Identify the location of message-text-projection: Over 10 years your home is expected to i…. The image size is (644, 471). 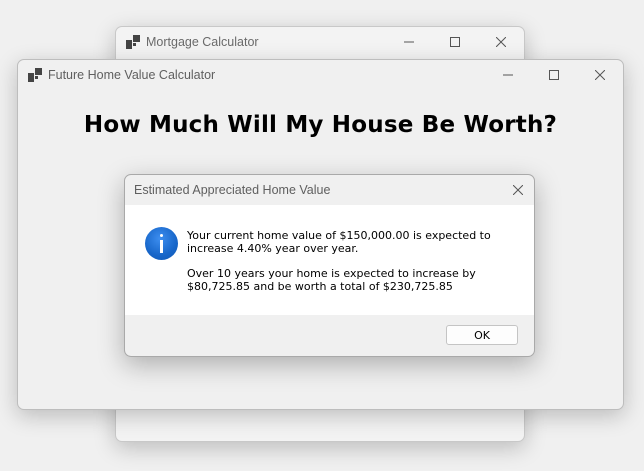
(331, 280).